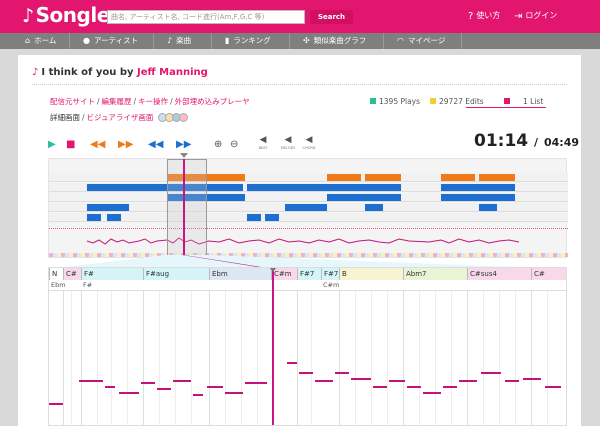 This screenshot has height=426, width=600. What do you see at coordinates (186, 41) in the screenshot?
I see `nav-songs: ♪ 楽曲` at bounding box center [186, 41].